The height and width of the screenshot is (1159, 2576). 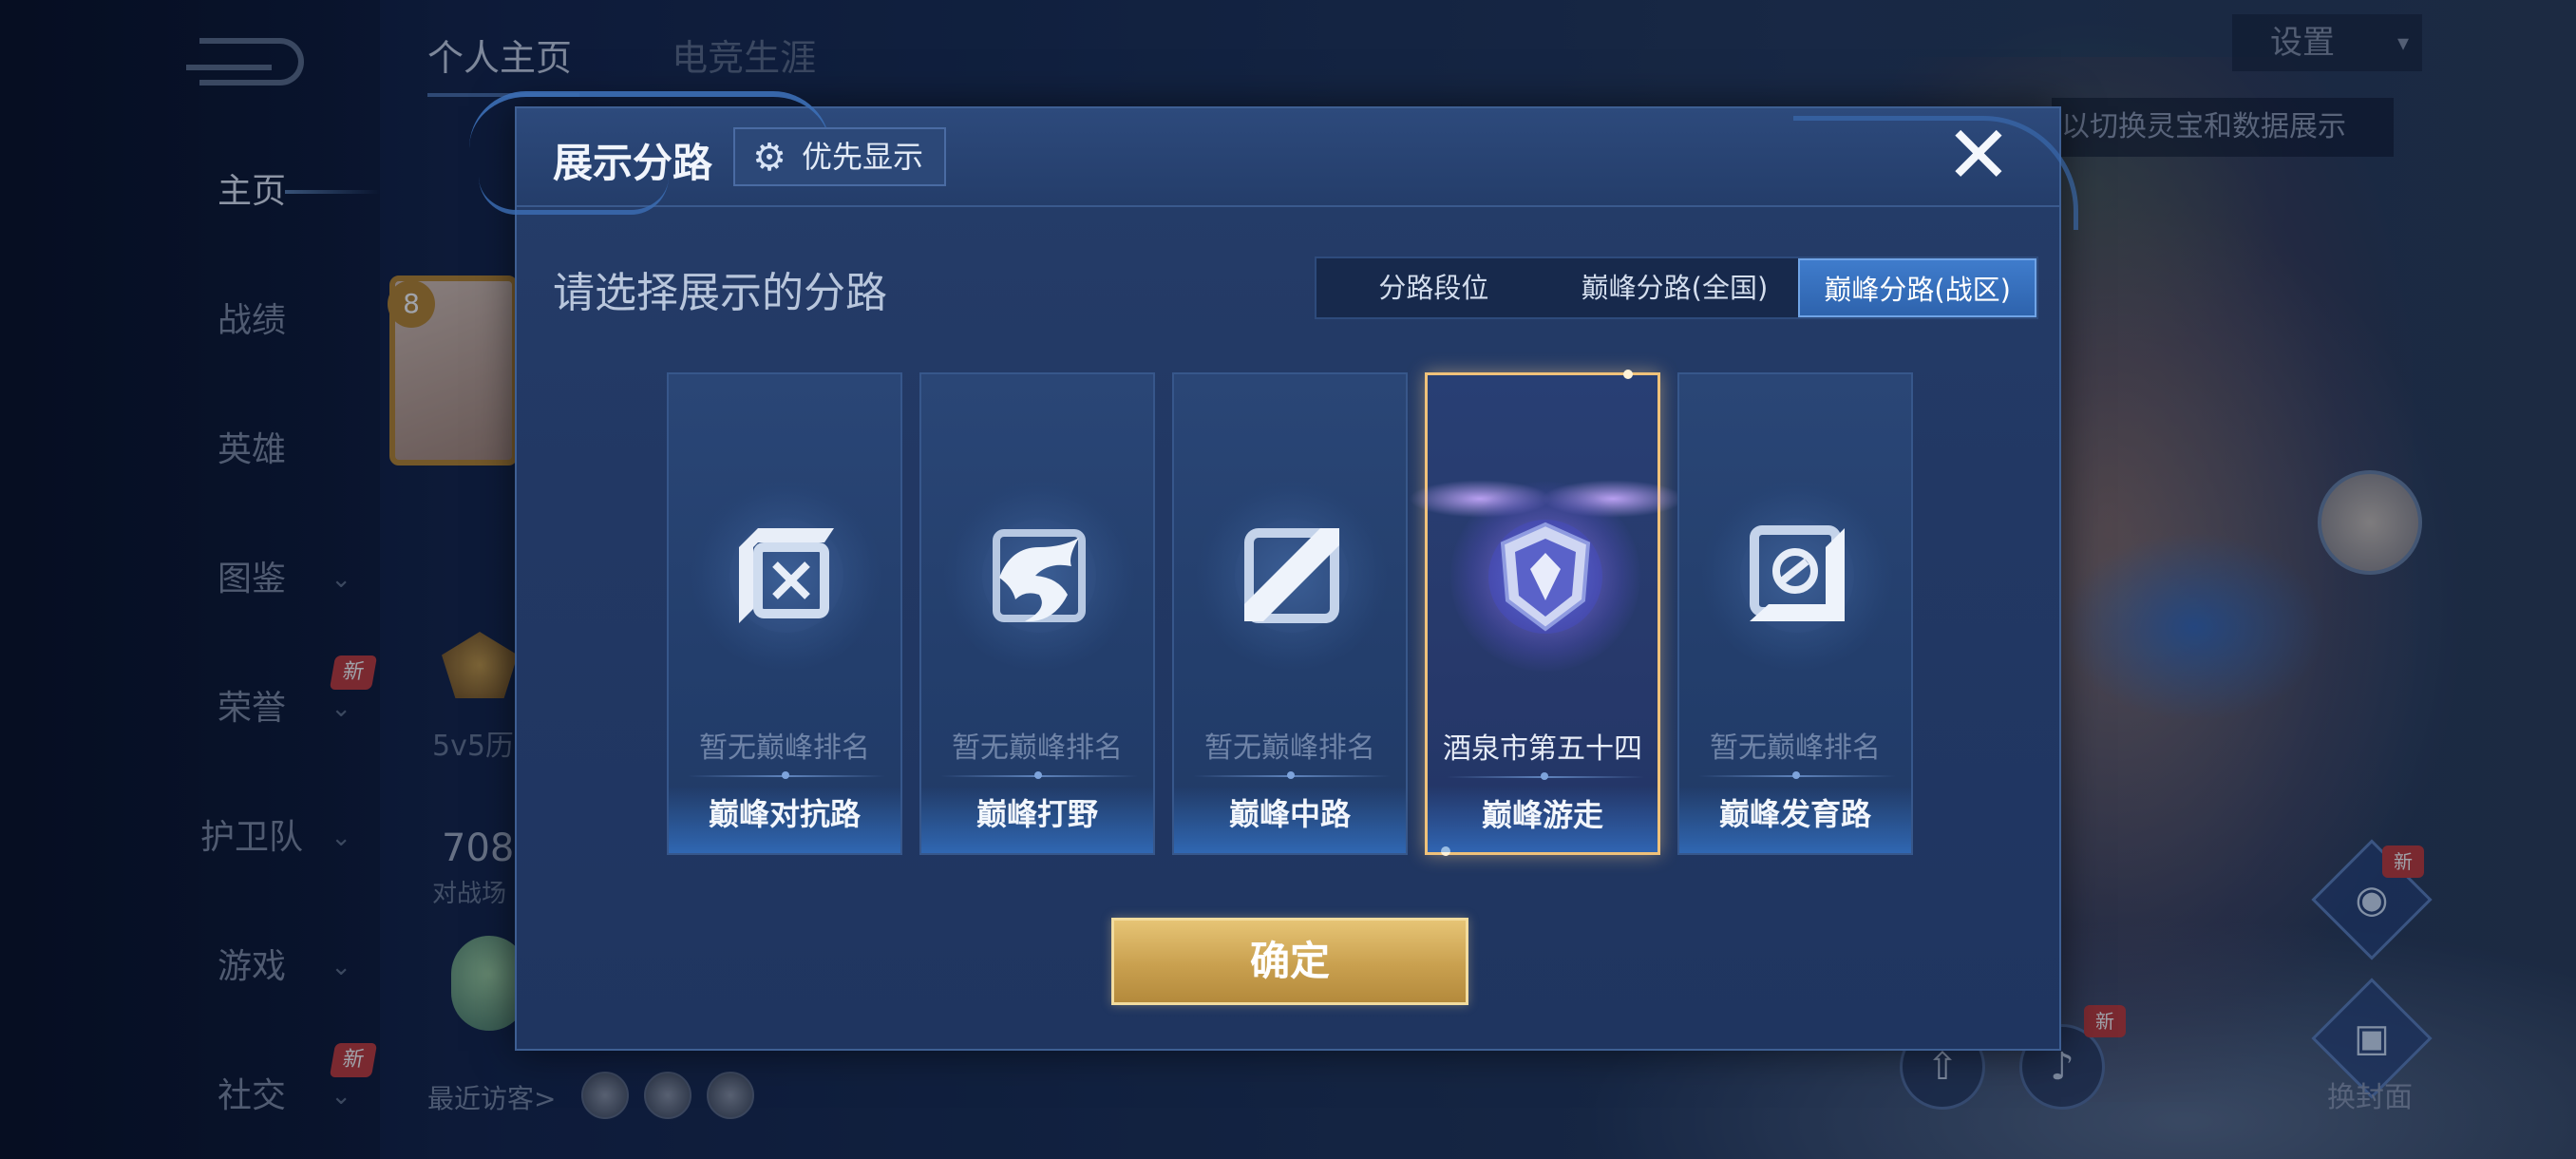 I want to click on gear-icon: ⚙, so click(x=769, y=158).